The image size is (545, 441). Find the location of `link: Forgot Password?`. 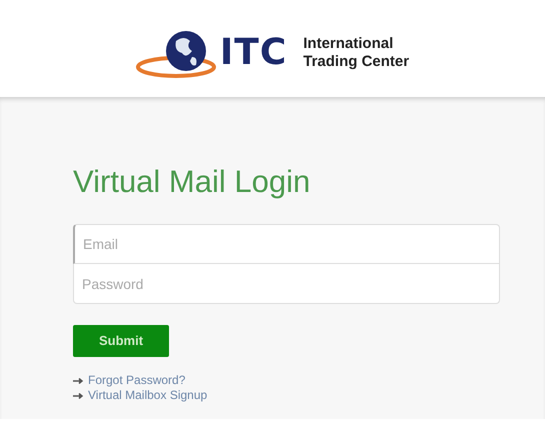

link: Forgot Password? is located at coordinates (137, 380).